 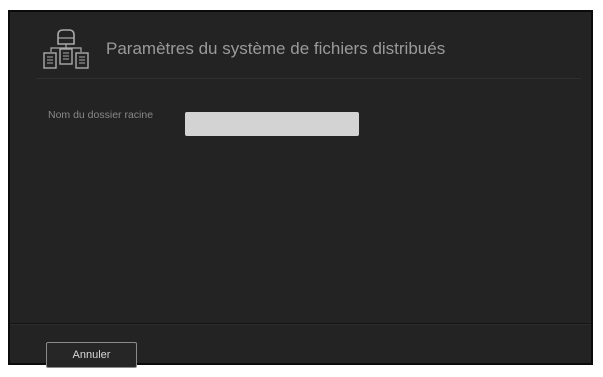 I want to click on header-divider, so click(x=308, y=78).